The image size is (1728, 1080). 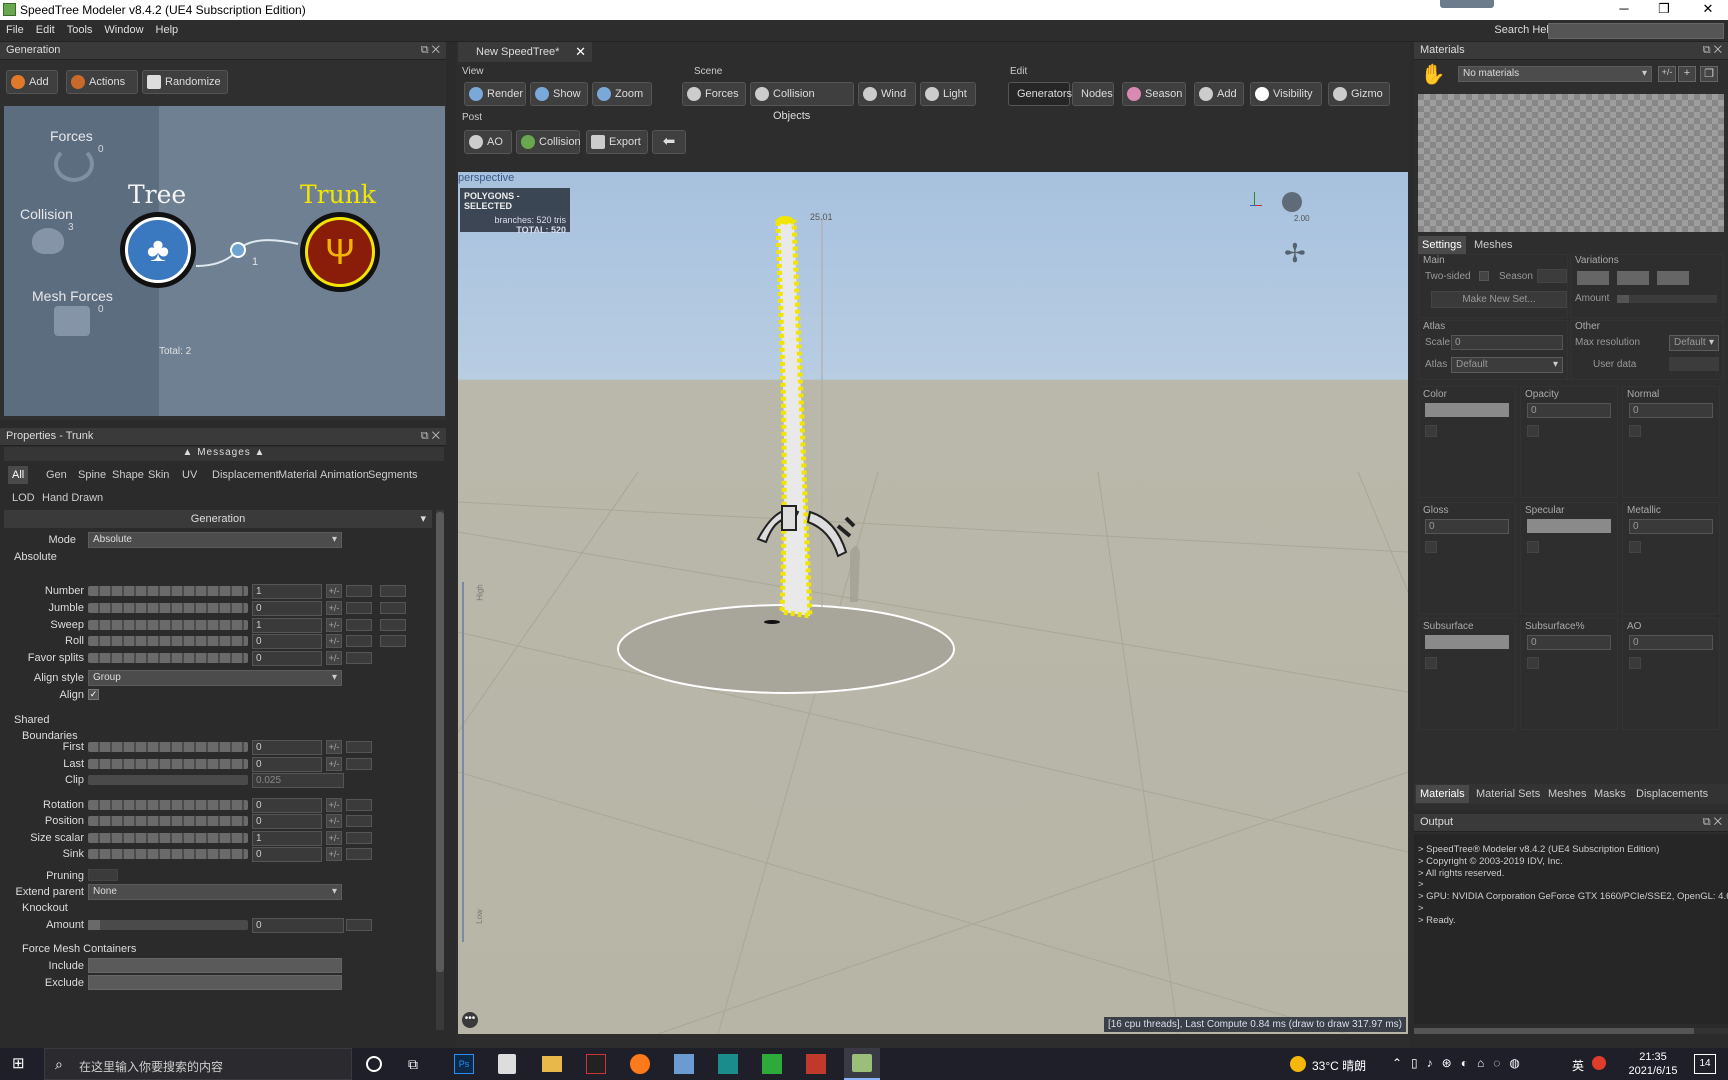 What do you see at coordinates (1610, 794) in the screenshot?
I see `tab-masks: Masks` at bounding box center [1610, 794].